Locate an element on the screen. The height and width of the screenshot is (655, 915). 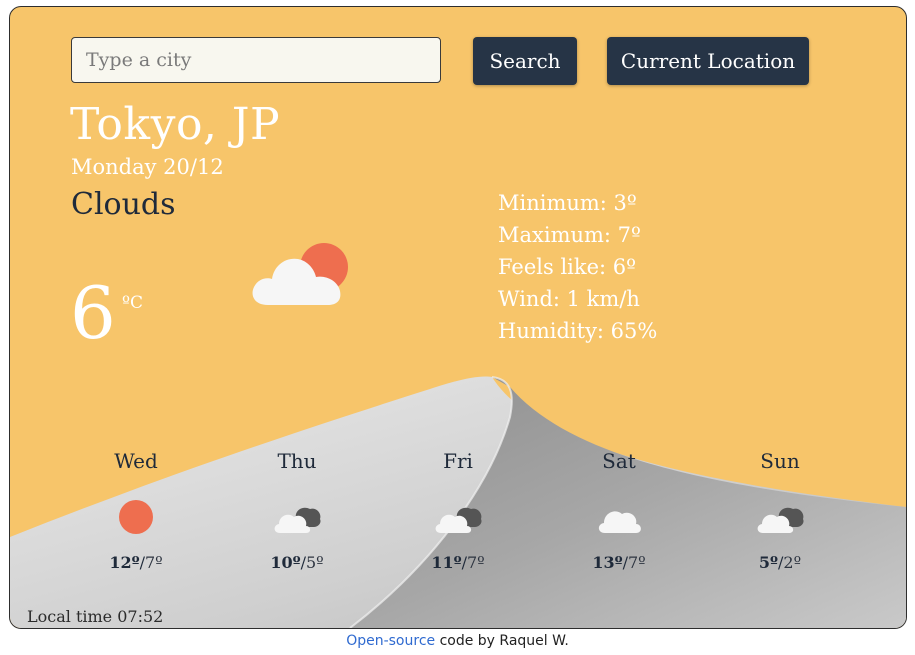
forecast-day: Fri 11º/7º is located at coordinates (458, 509).